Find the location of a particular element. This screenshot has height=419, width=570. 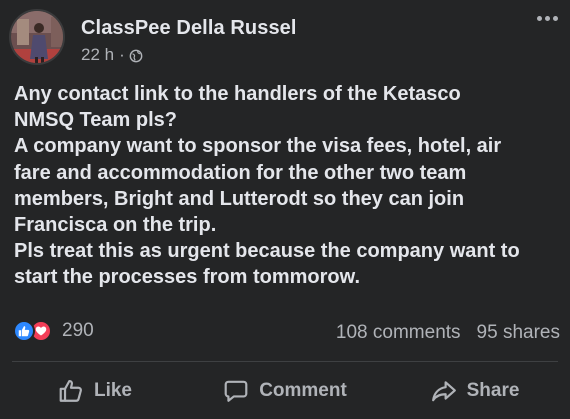

comment-icon is located at coordinates (236, 391).